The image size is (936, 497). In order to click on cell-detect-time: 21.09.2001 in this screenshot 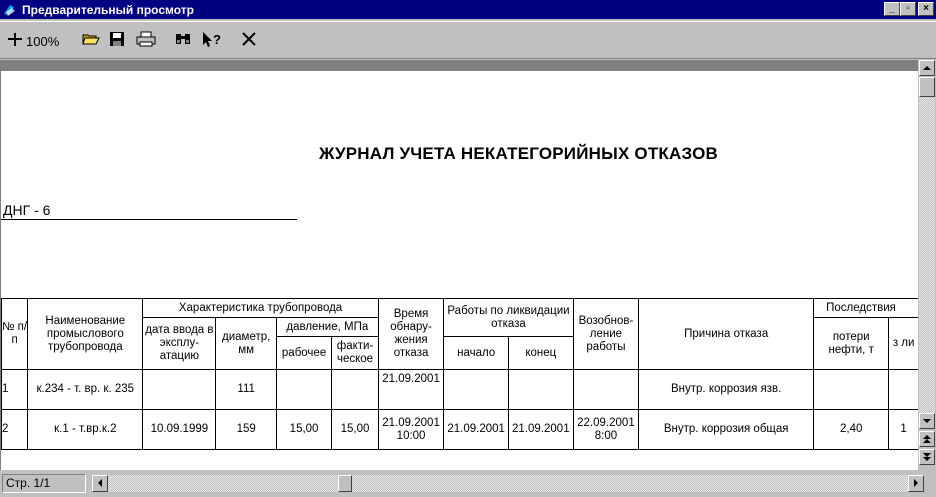, I will do `click(411, 389)`.